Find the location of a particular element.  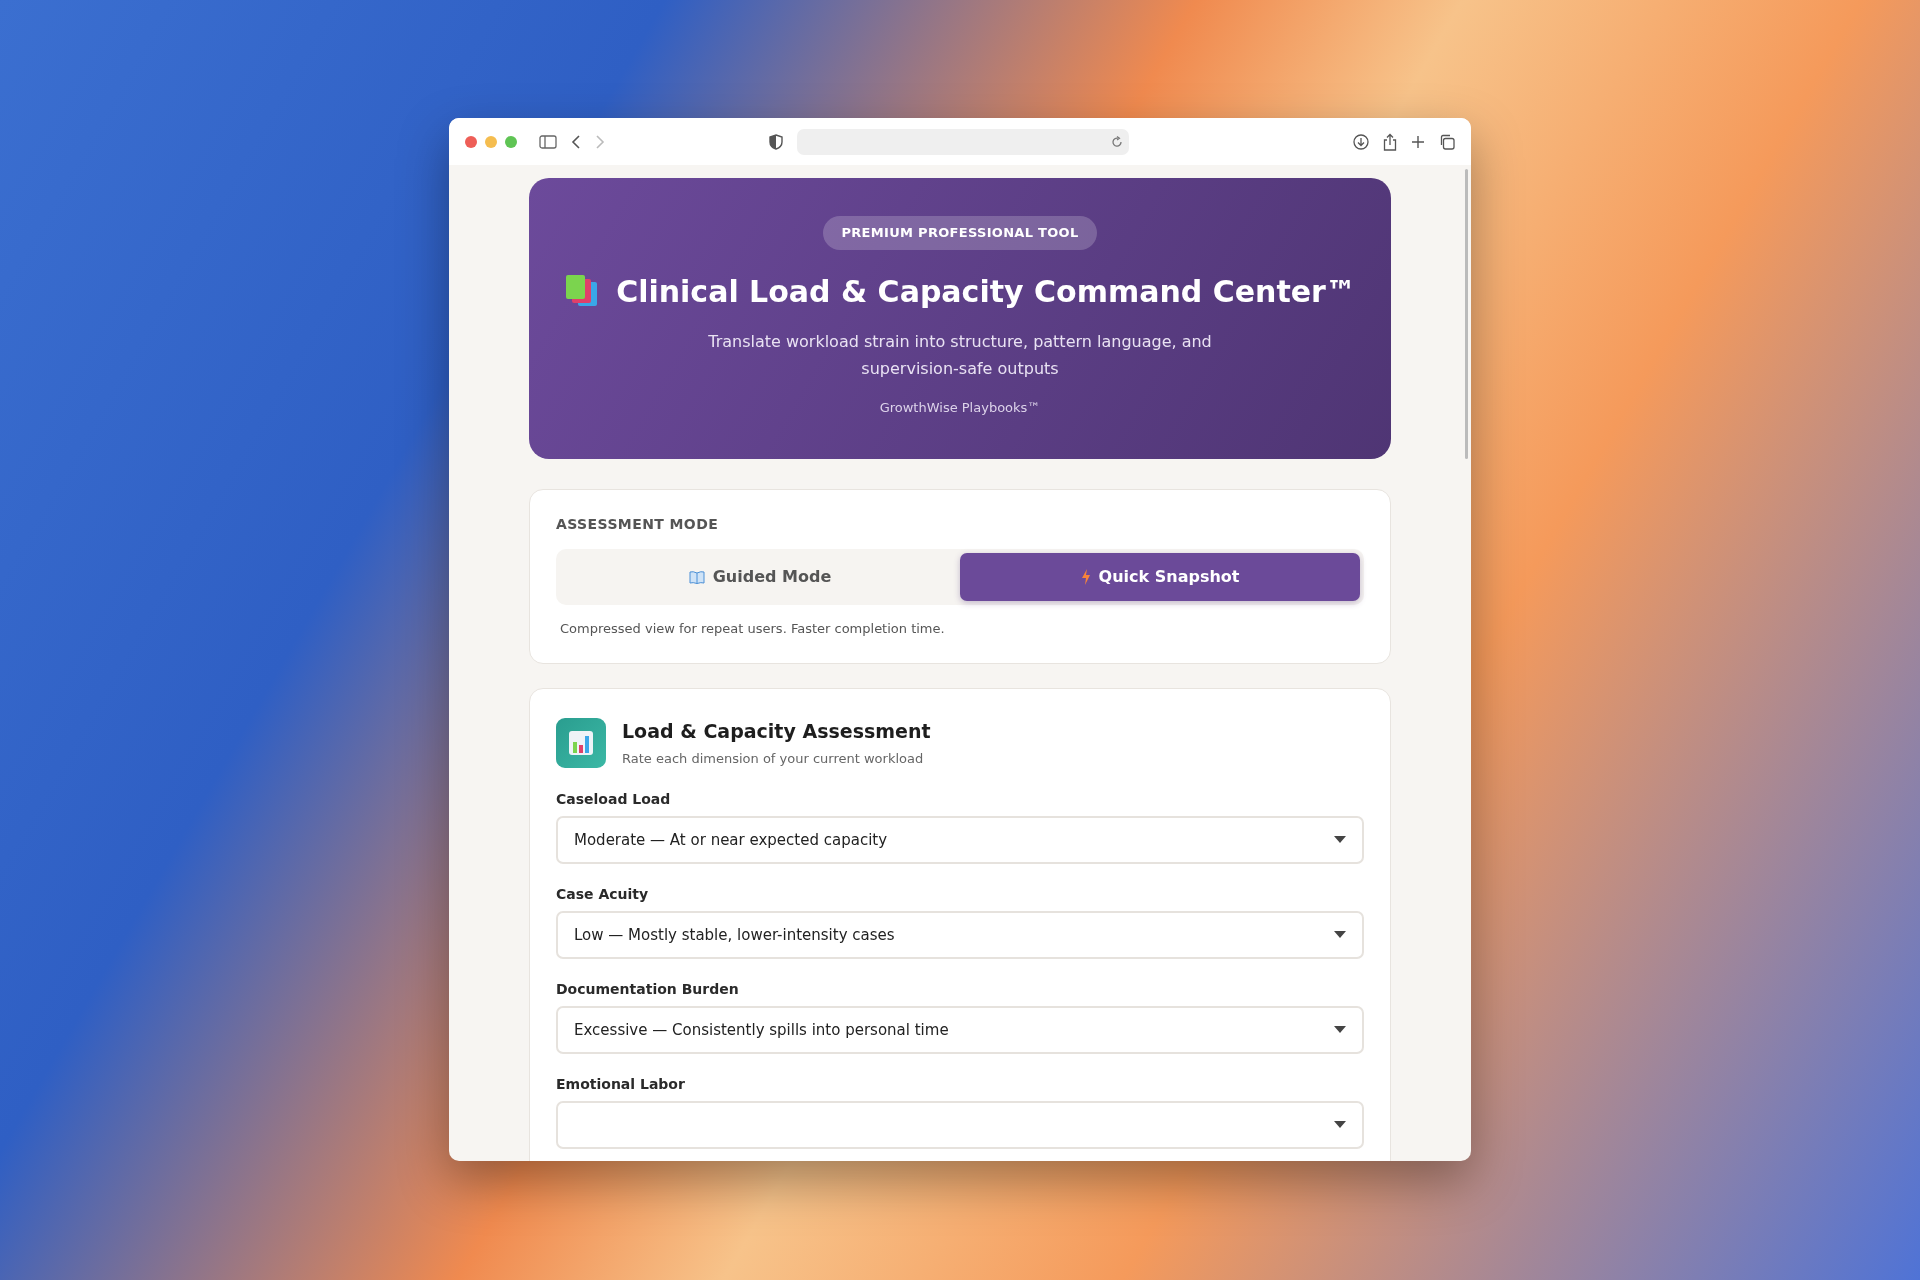

page-subtitle: Translate workload strain into structure, pattern language, and supervision-safe outputs is located at coordinates (960, 355).